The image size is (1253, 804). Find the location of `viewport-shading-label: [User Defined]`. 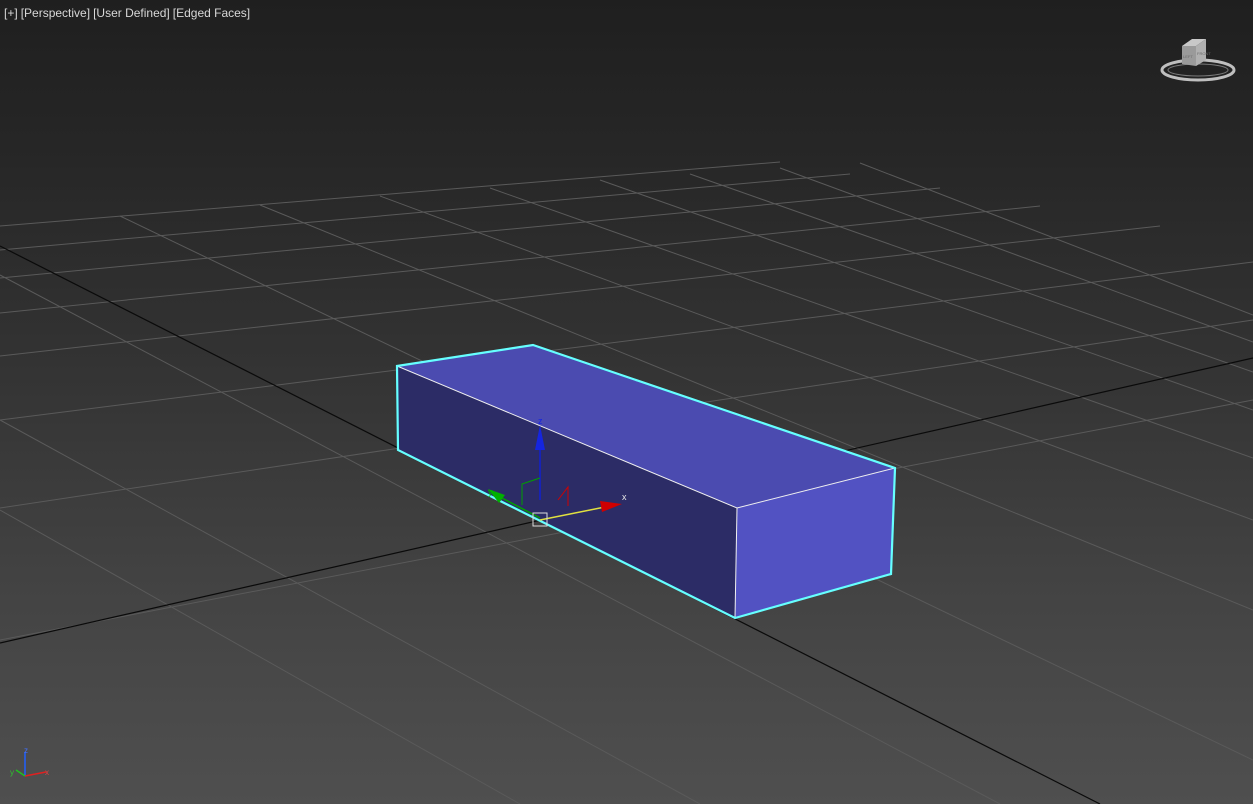

viewport-shading-label: [User Defined] is located at coordinates (131, 13).